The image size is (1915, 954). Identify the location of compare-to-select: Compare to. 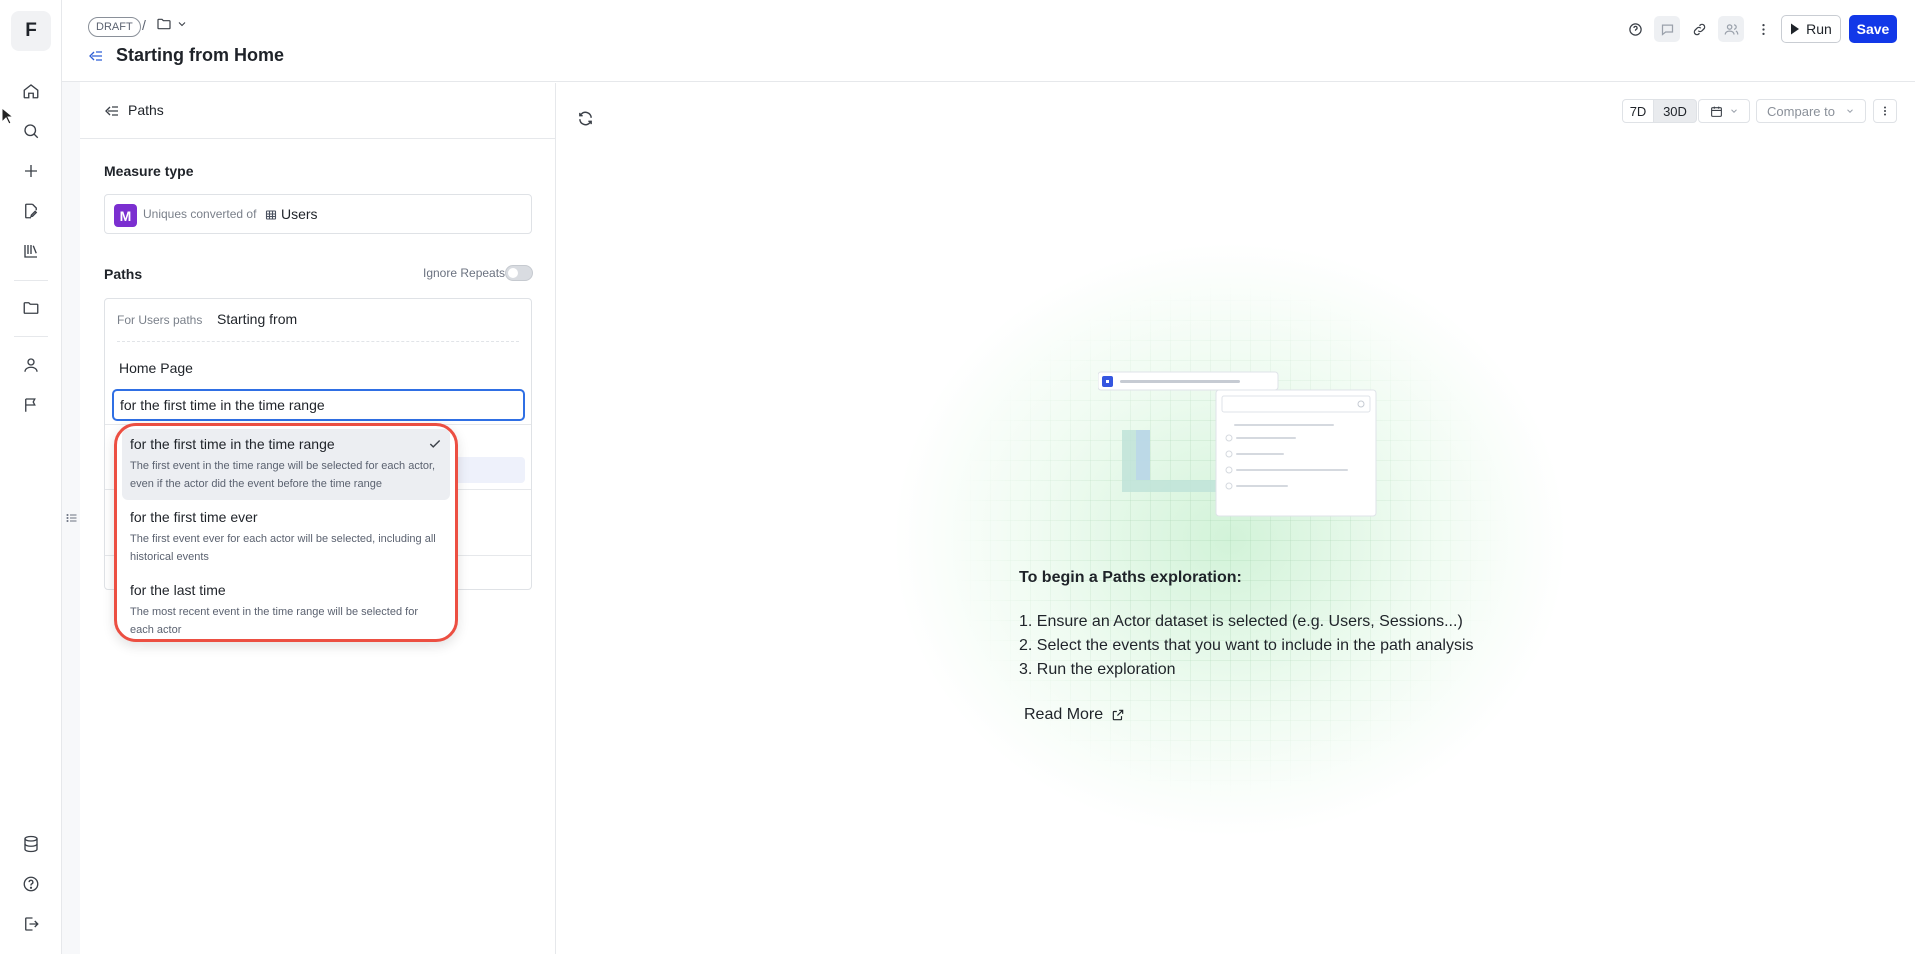
(1811, 111).